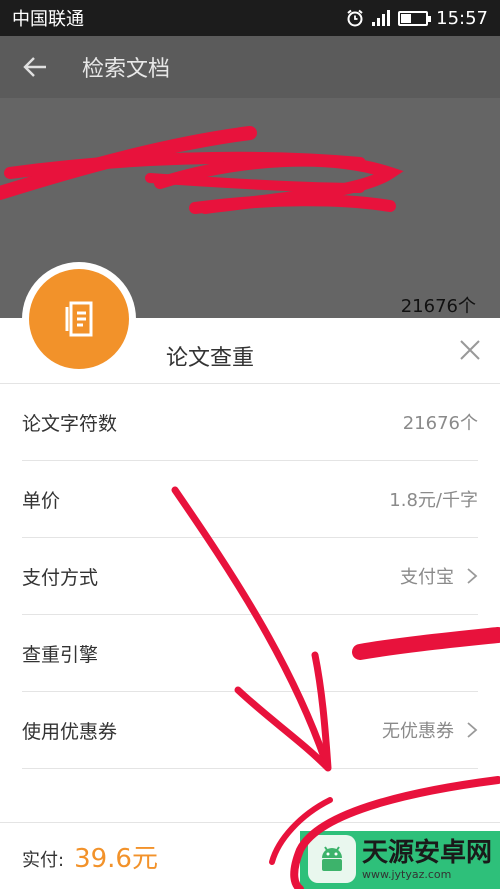  What do you see at coordinates (250, 422) in the screenshot?
I see `row-char-count: 论文字符数 21676个` at bounding box center [250, 422].